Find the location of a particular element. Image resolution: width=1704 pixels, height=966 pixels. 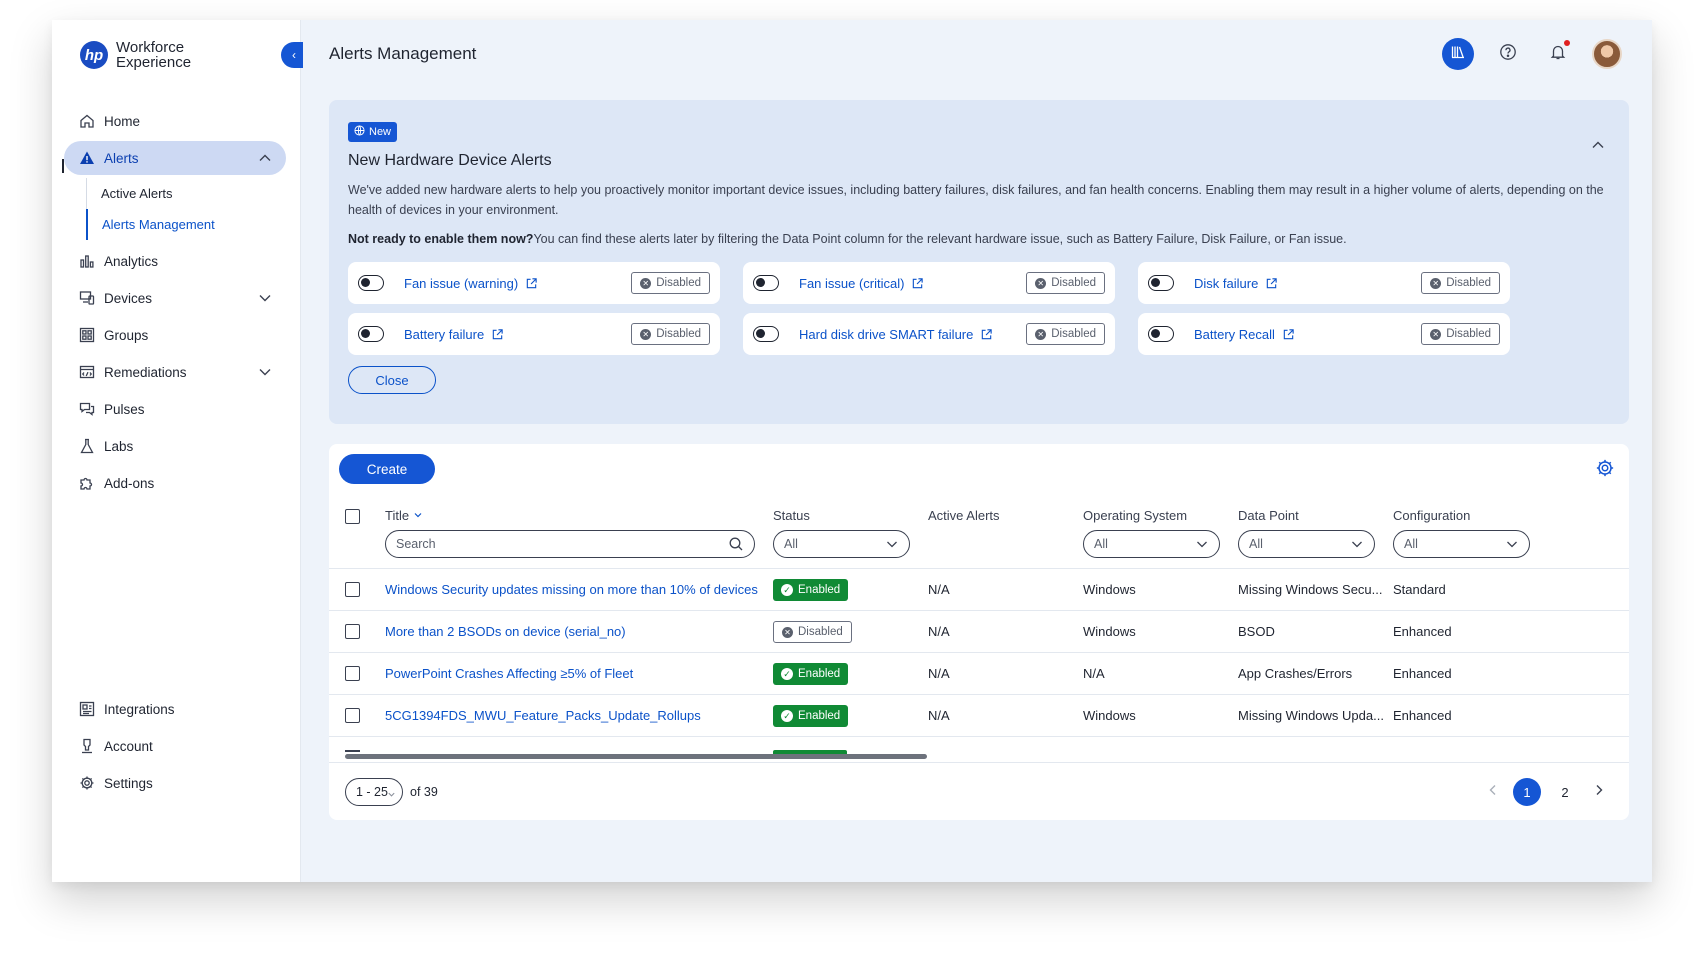

alert-link: Battery failure is located at coordinates (444, 334).